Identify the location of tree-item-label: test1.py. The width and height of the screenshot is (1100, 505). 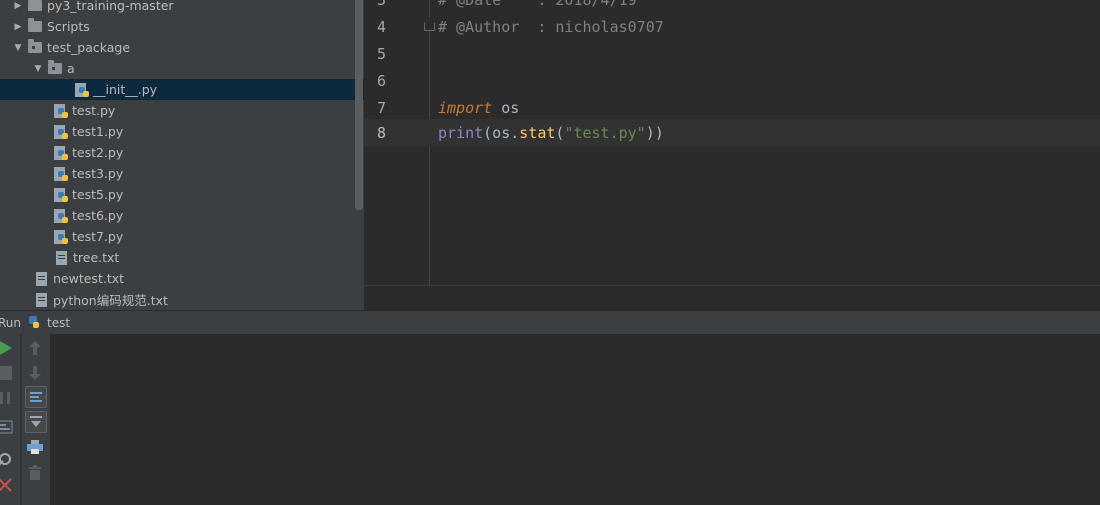
(98, 131).